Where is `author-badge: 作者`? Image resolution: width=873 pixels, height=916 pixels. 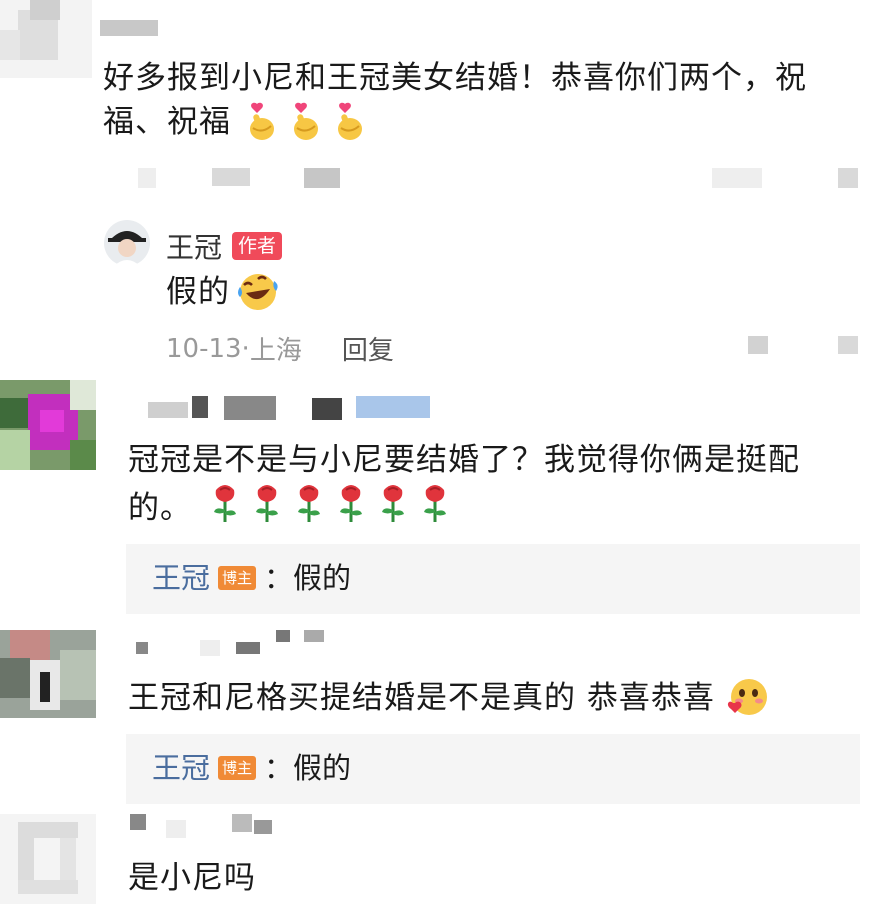
author-badge: 作者 is located at coordinates (257, 246).